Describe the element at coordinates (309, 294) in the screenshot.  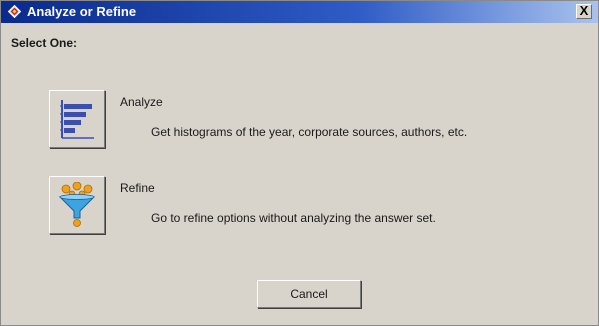
I see `cancel-button: Cancel` at that location.